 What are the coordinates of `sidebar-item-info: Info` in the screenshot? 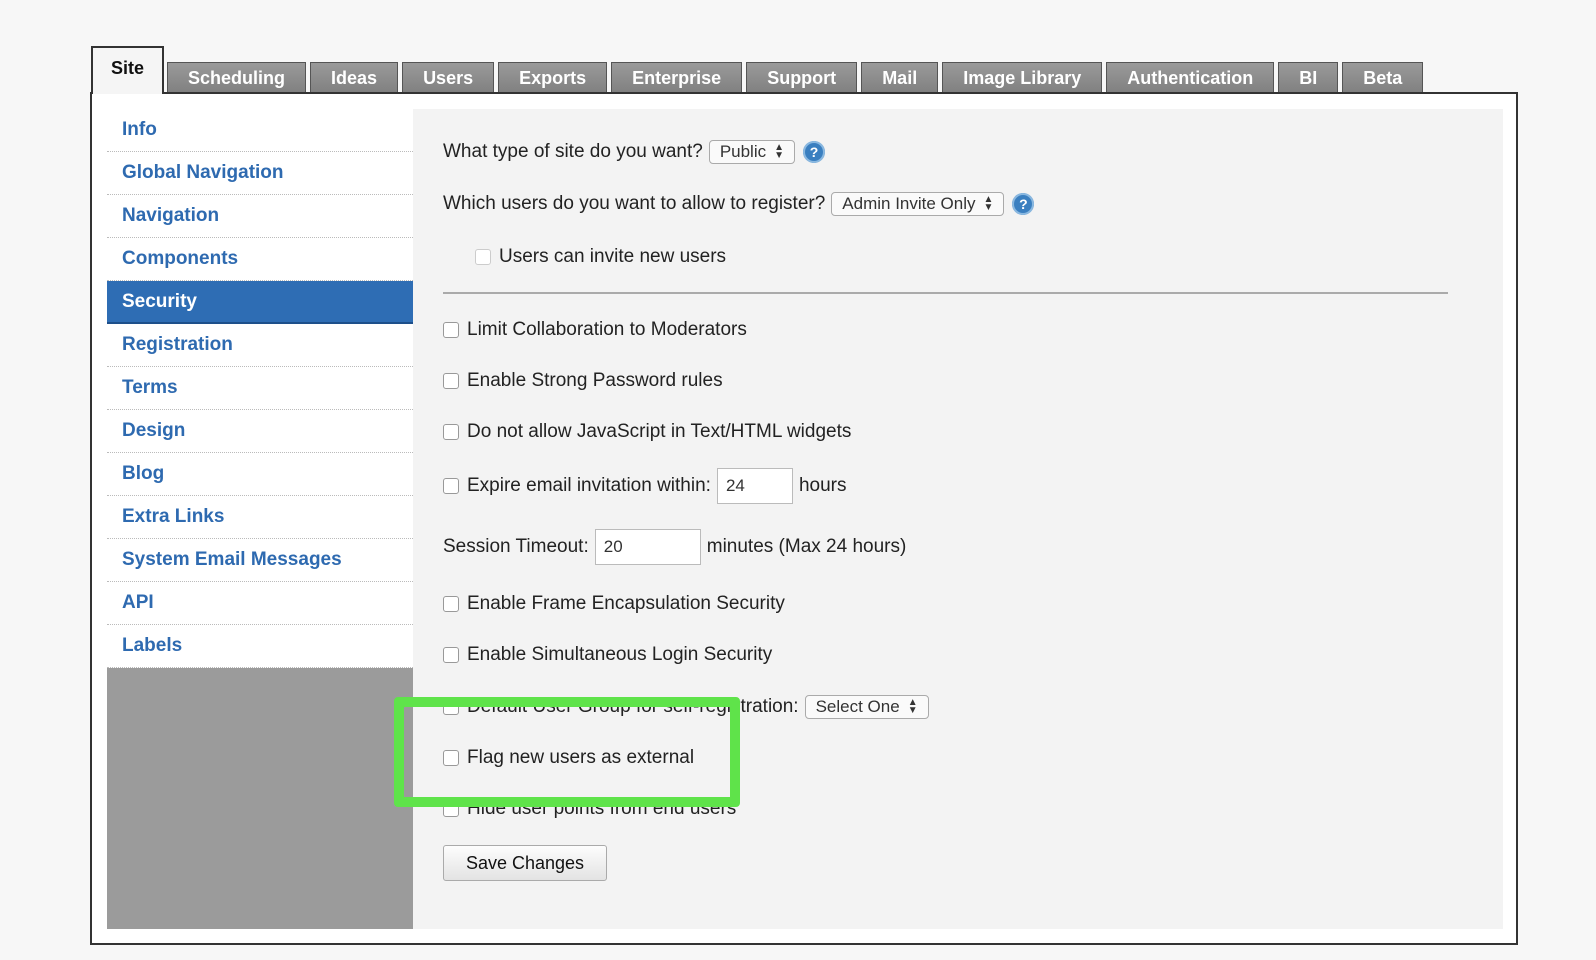 It's located at (260, 130).